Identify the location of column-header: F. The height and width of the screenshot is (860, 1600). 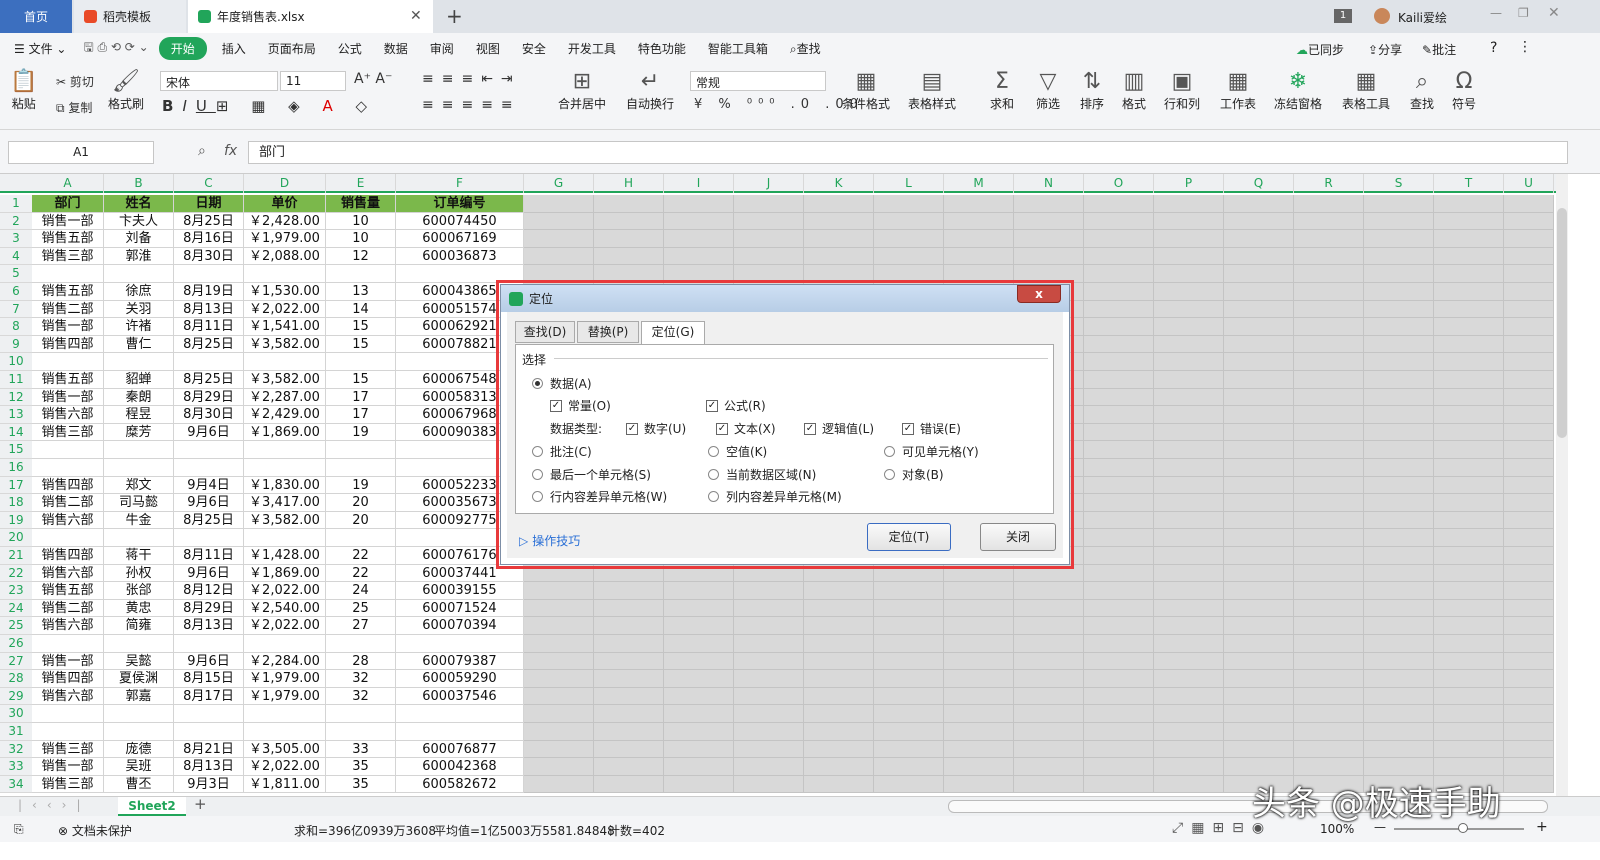
(460, 183).